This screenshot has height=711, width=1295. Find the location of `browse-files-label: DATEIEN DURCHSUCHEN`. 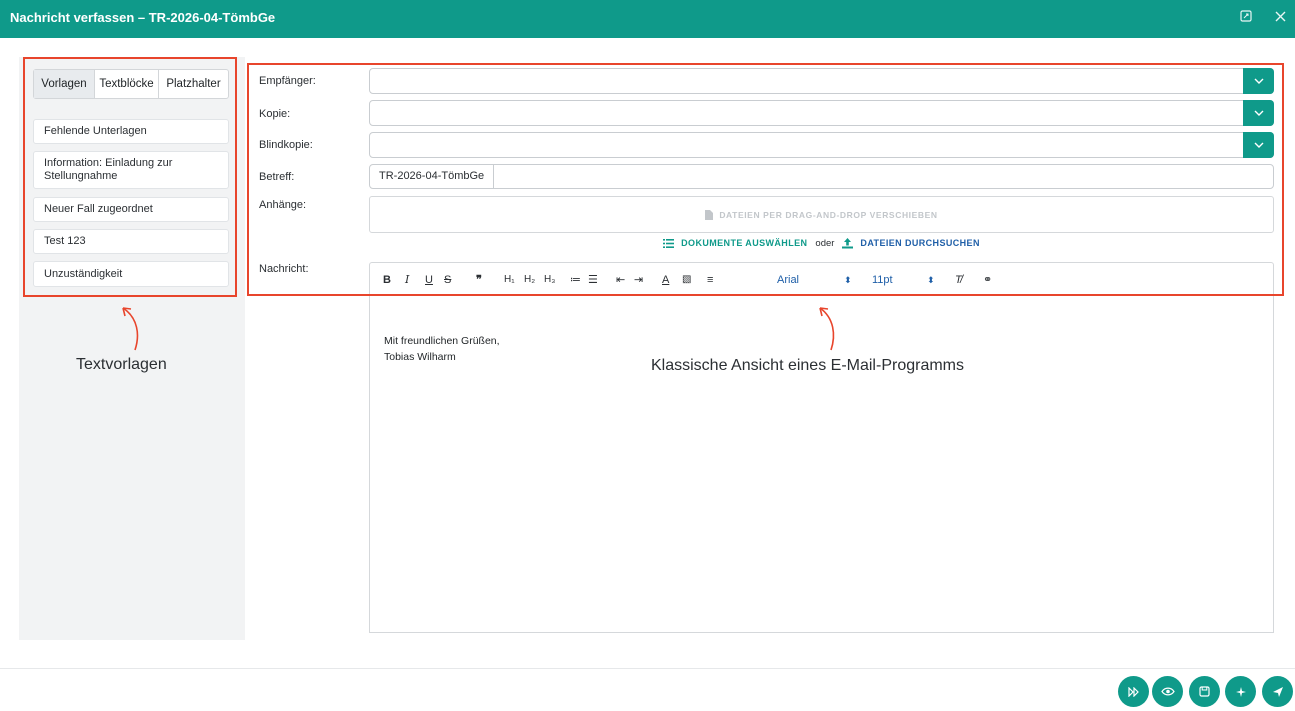

browse-files-label: DATEIEN DURCHSUCHEN is located at coordinates (920, 243).